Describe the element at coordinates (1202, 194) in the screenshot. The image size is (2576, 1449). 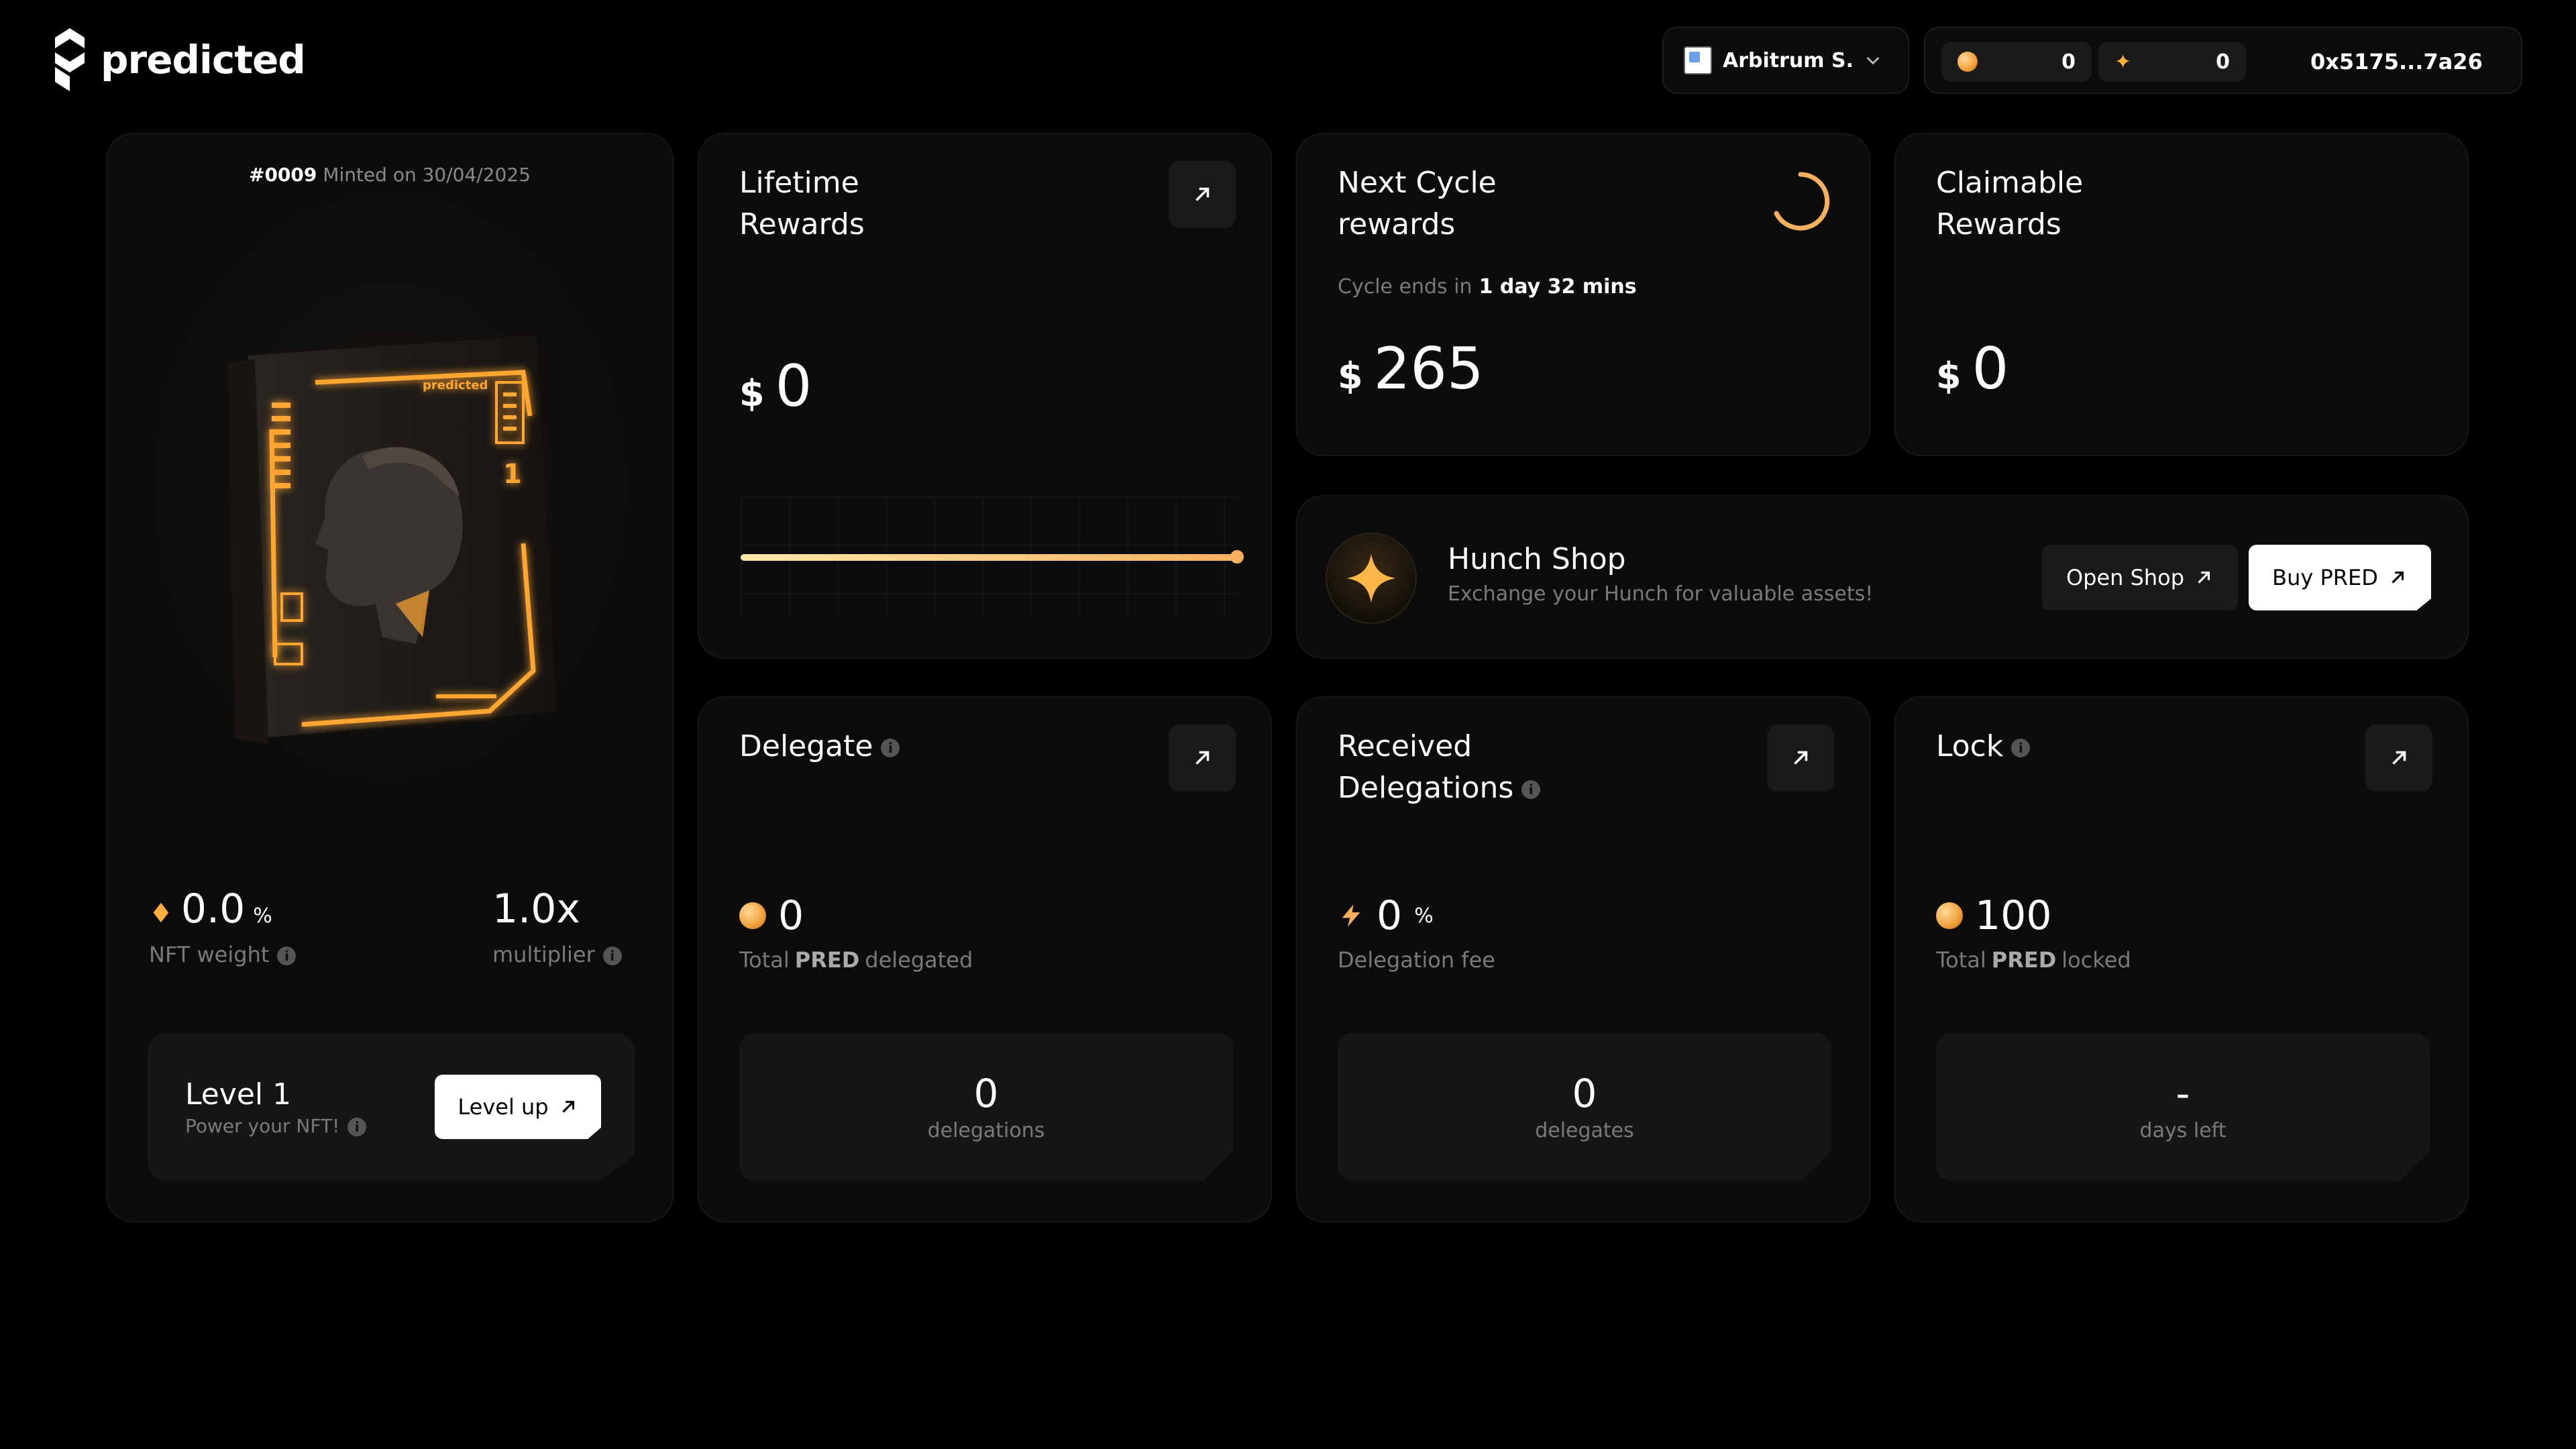
I see `lifetime-open-button` at that location.